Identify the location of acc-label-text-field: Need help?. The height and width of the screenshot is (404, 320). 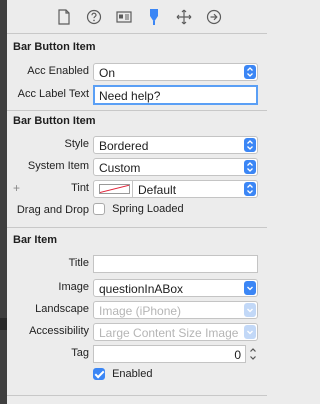
(175, 95).